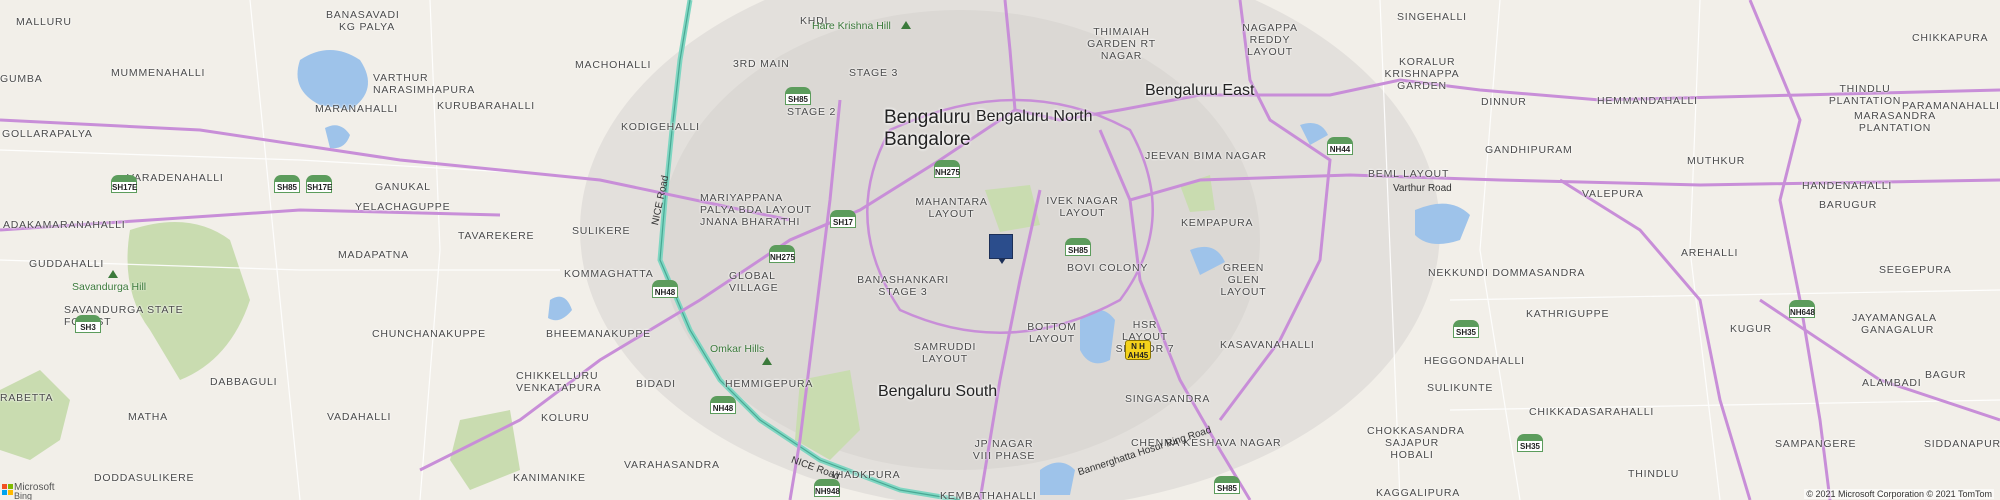 The height and width of the screenshot is (500, 2000). Describe the element at coordinates (660, 127) in the screenshot. I see `locality-label: Kodigehalli` at that location.